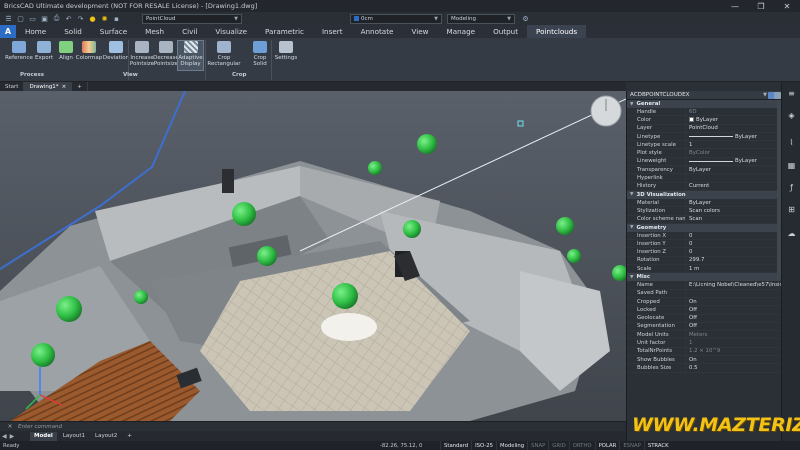 The height and width of the screenshot is (450, 800). Describe the element at coordinates (761, 6) in the screenshot. I see `maximize-button: ❐` at that location.